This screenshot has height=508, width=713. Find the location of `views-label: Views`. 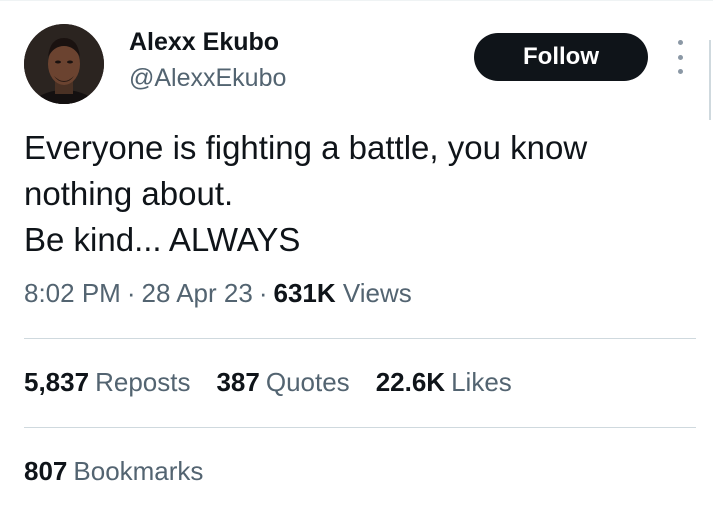

views-label: Views is located at coordinates (377, 293).